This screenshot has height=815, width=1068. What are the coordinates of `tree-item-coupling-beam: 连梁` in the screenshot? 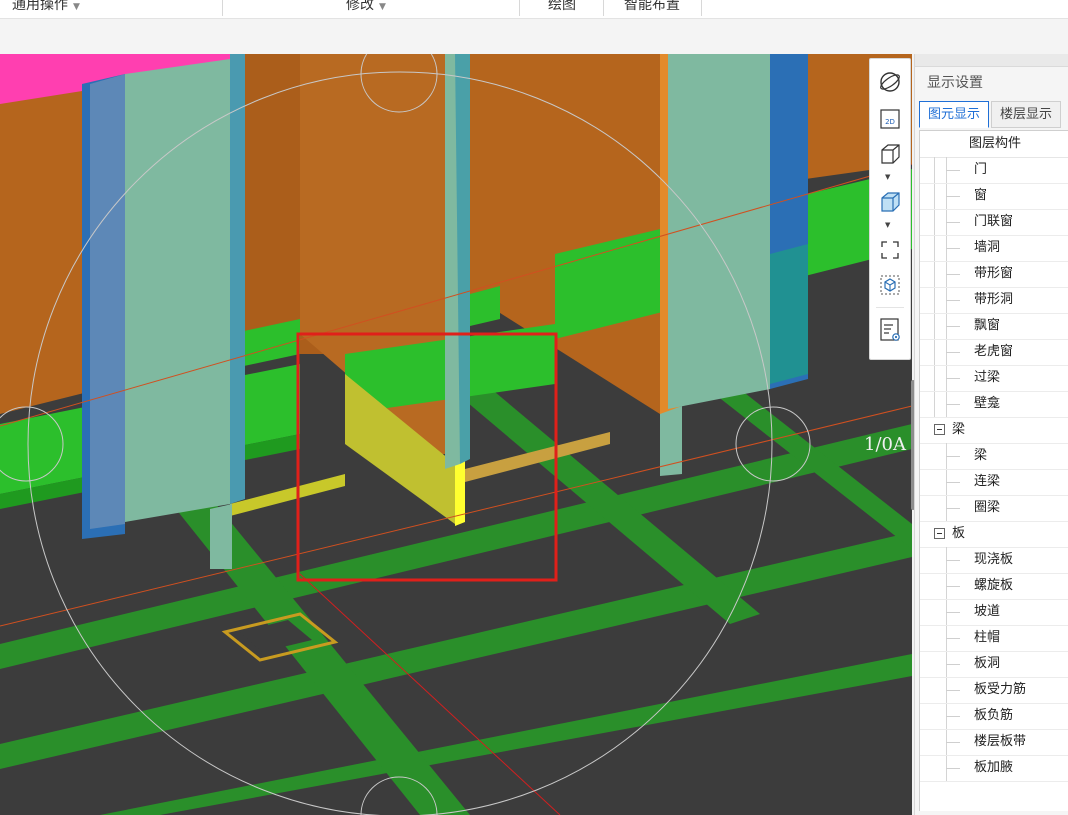 It's located at (994, 482).